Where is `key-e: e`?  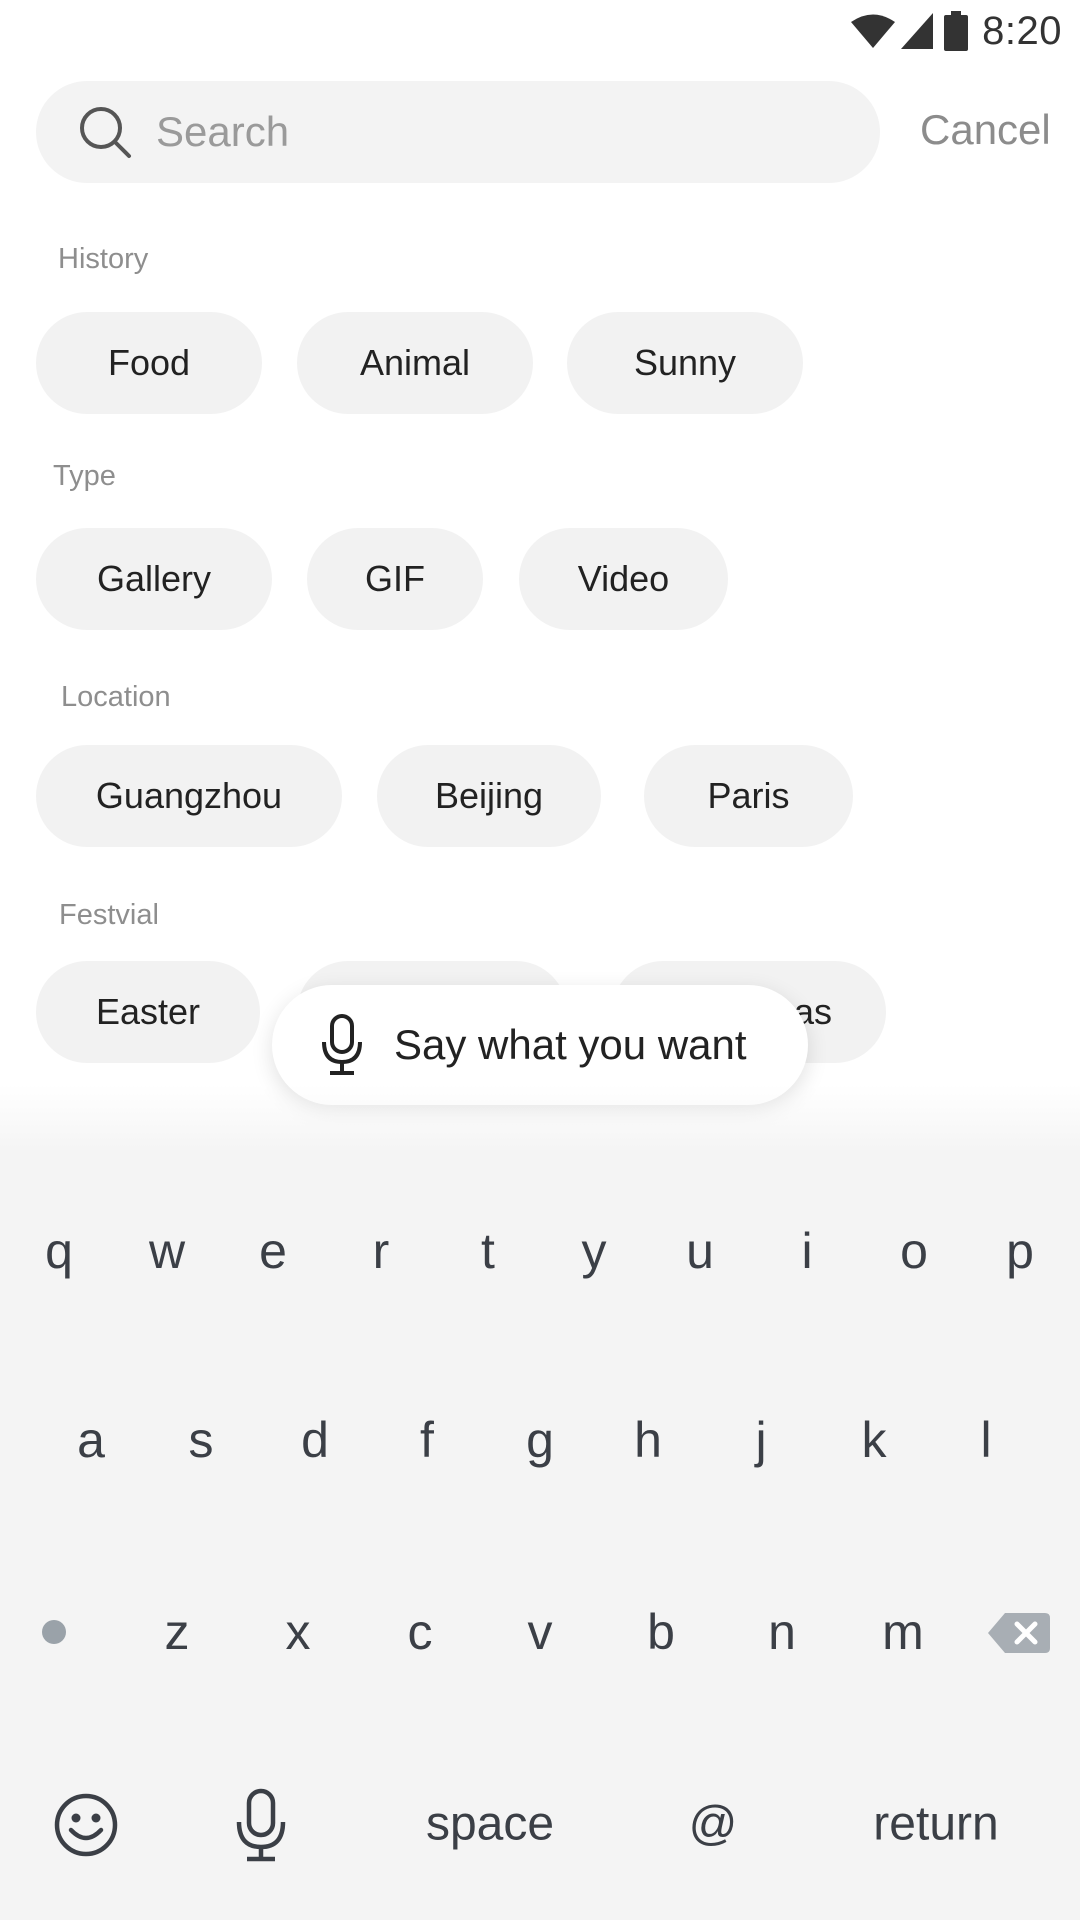
key-e: e is located at coordinates (273, 1251).